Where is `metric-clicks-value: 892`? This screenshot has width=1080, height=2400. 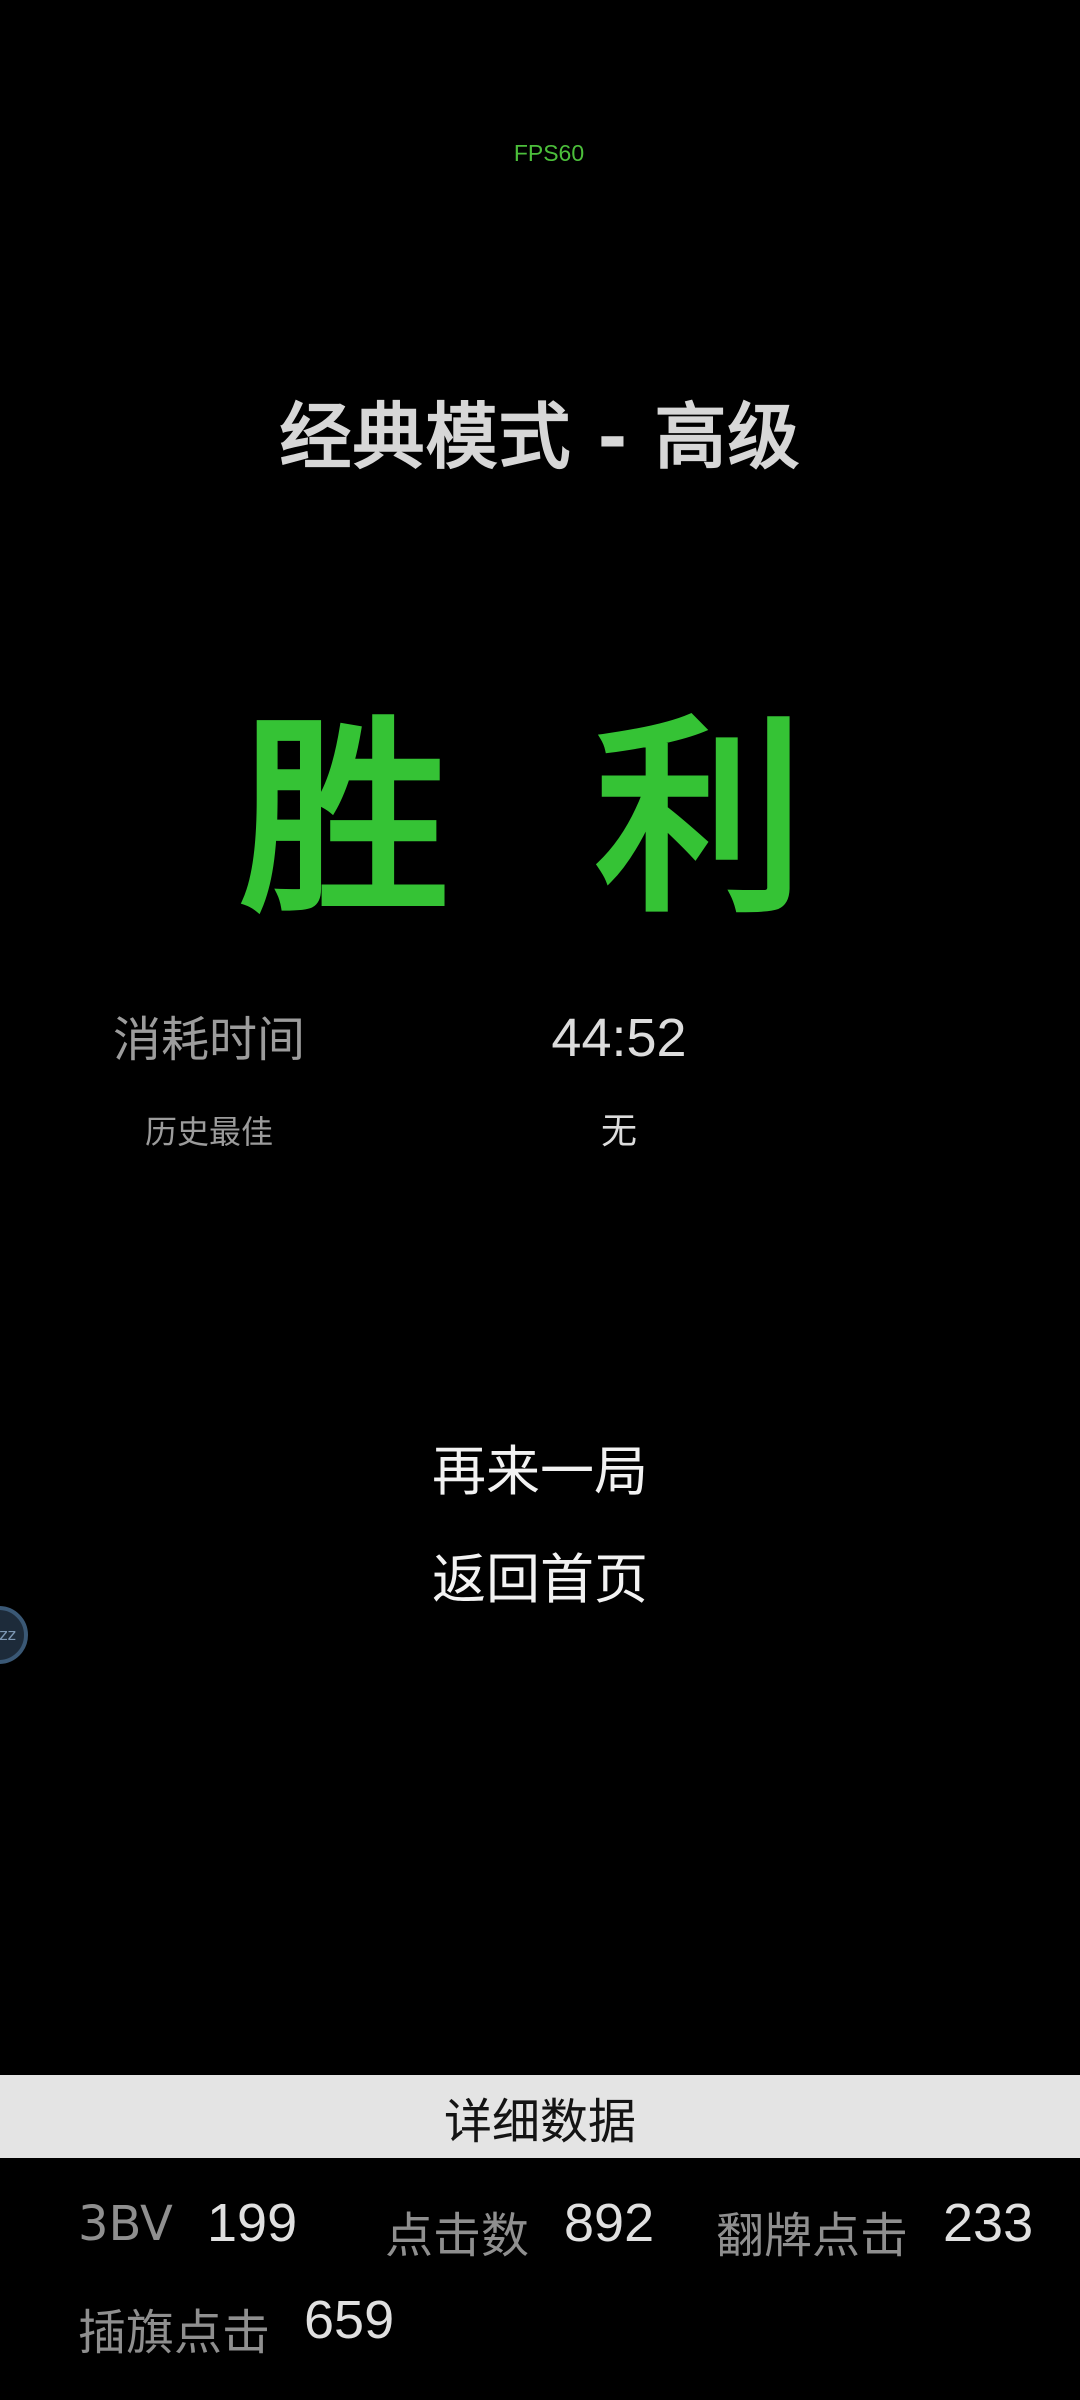
metric-clicks-value: 892 is located at coordinates (609, 2223).